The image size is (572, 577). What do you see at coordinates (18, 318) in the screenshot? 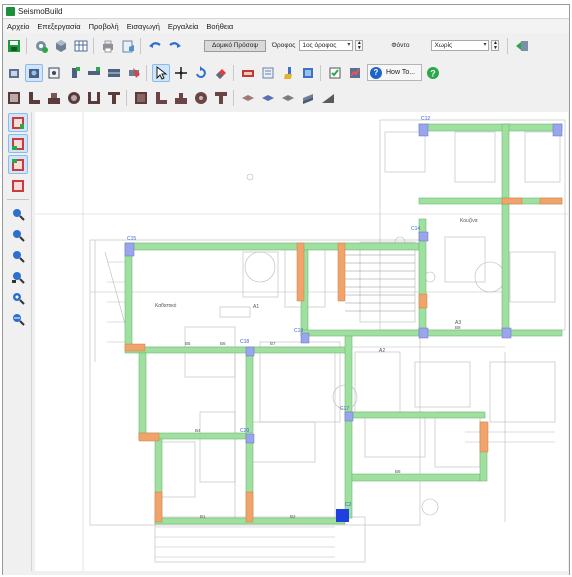
I see `zoom-previous-icon` at bounding box center [18, 318].